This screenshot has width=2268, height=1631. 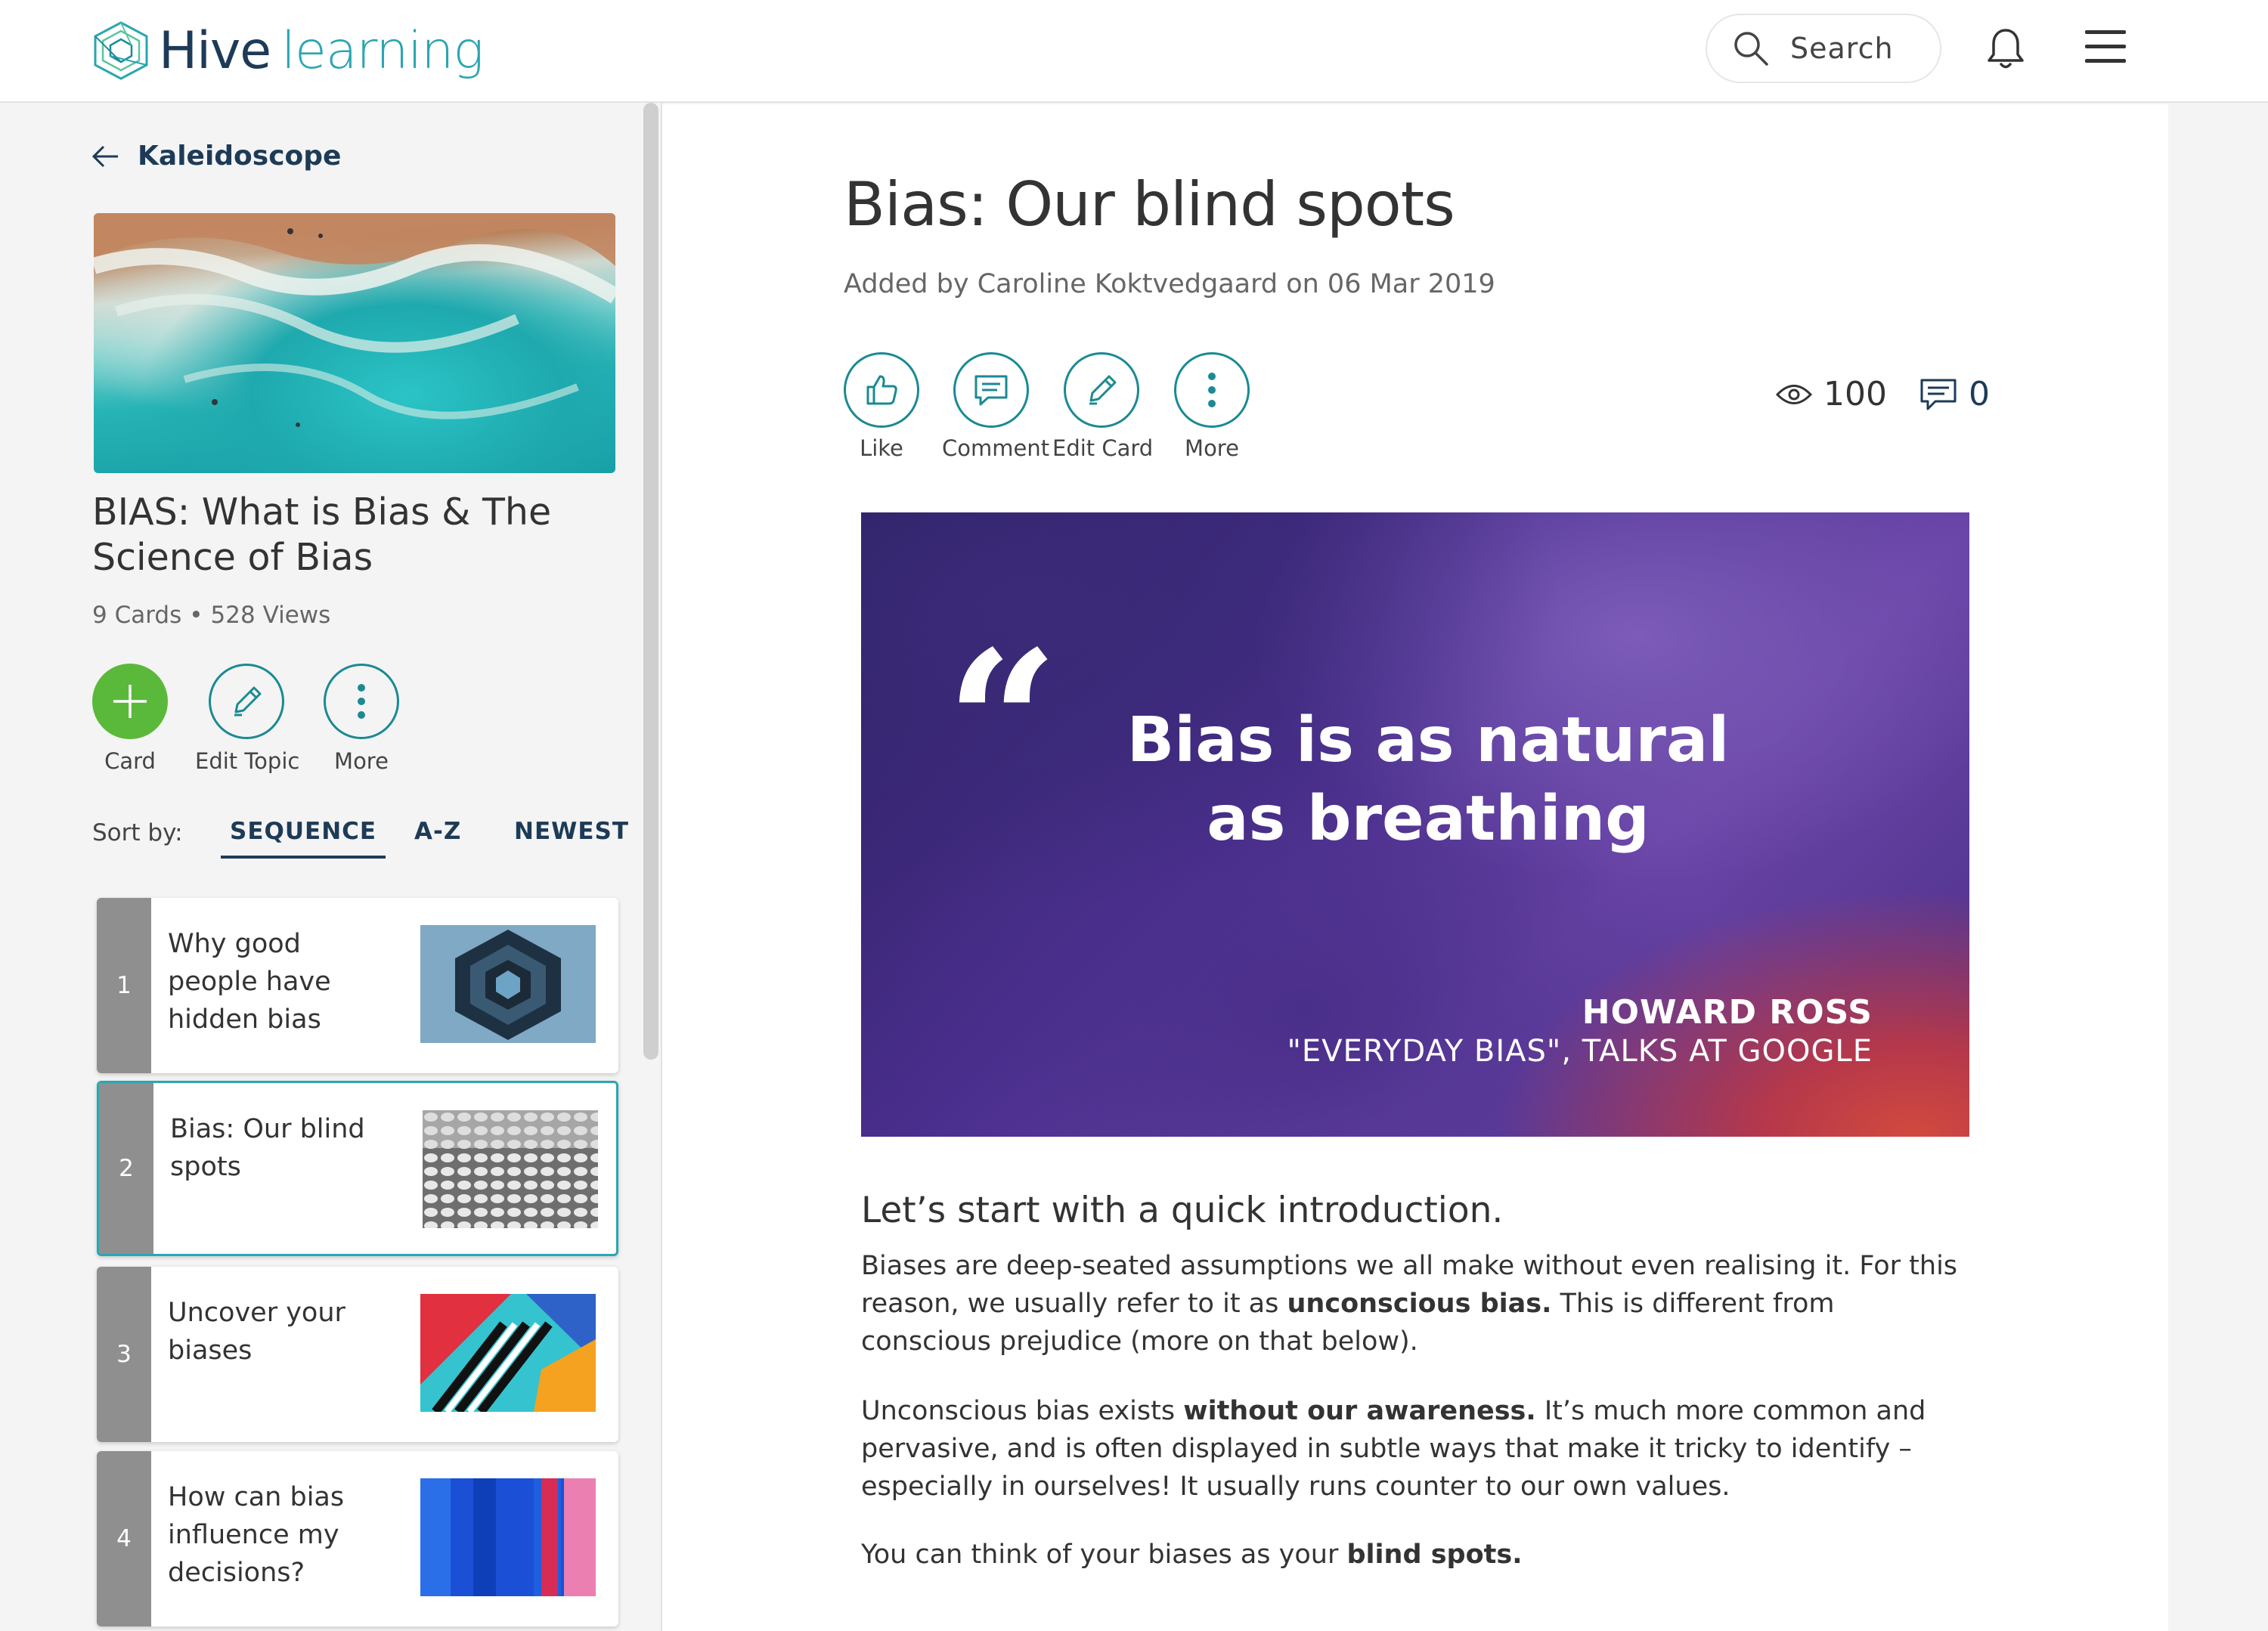 I want to click on thumbs-up-icon, so click(x=881, y=390).